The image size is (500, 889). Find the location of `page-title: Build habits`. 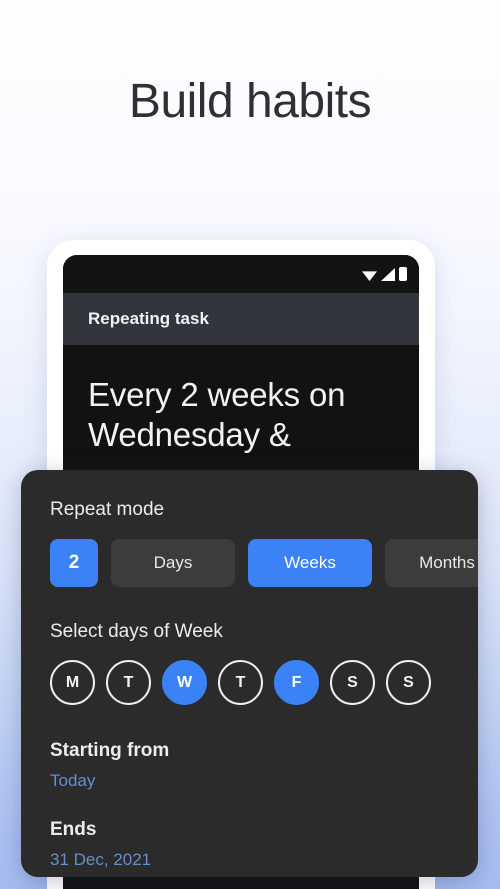

page-title: Build habits is located at coordinates (250, 101).